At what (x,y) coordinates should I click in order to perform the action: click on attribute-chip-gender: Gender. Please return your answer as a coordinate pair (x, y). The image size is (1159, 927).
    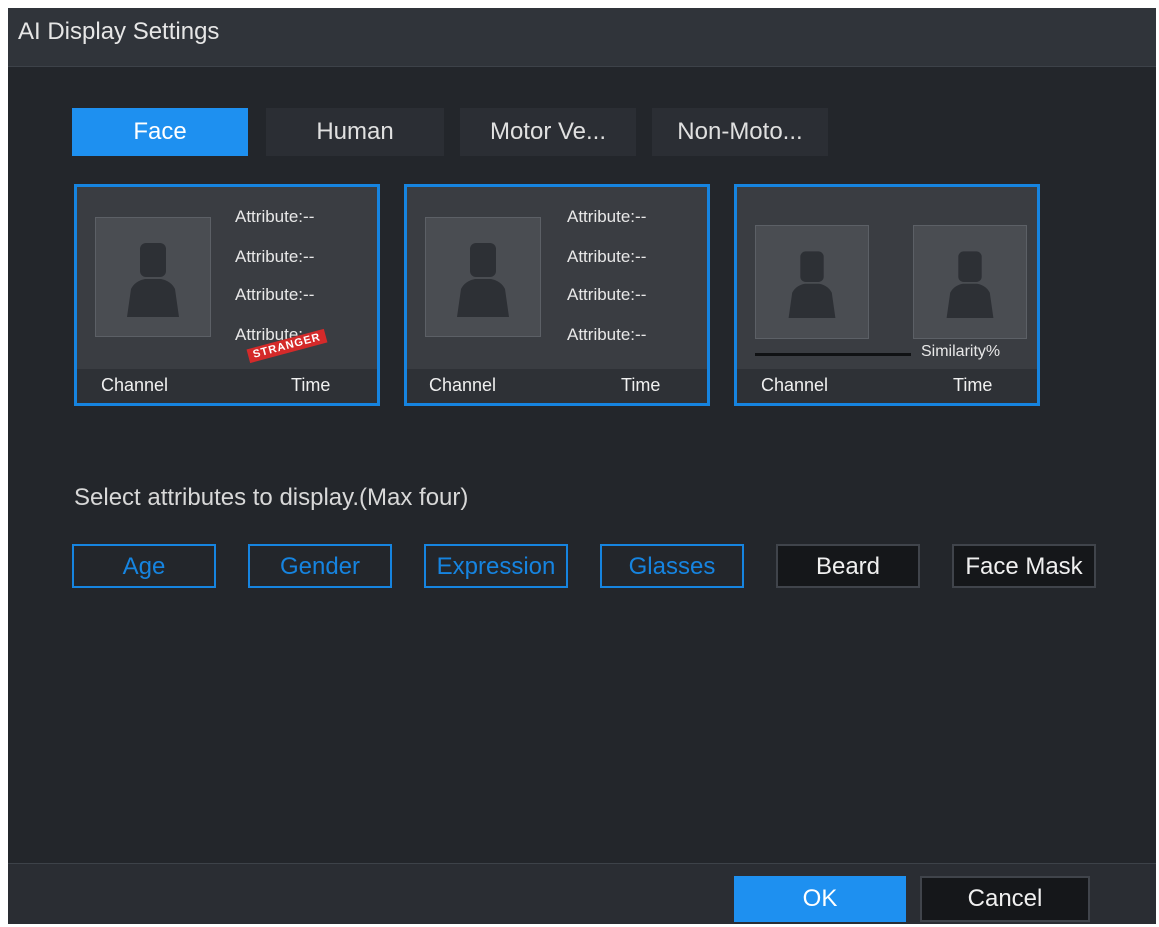
    Looking at the image, I should click on (320, 566).